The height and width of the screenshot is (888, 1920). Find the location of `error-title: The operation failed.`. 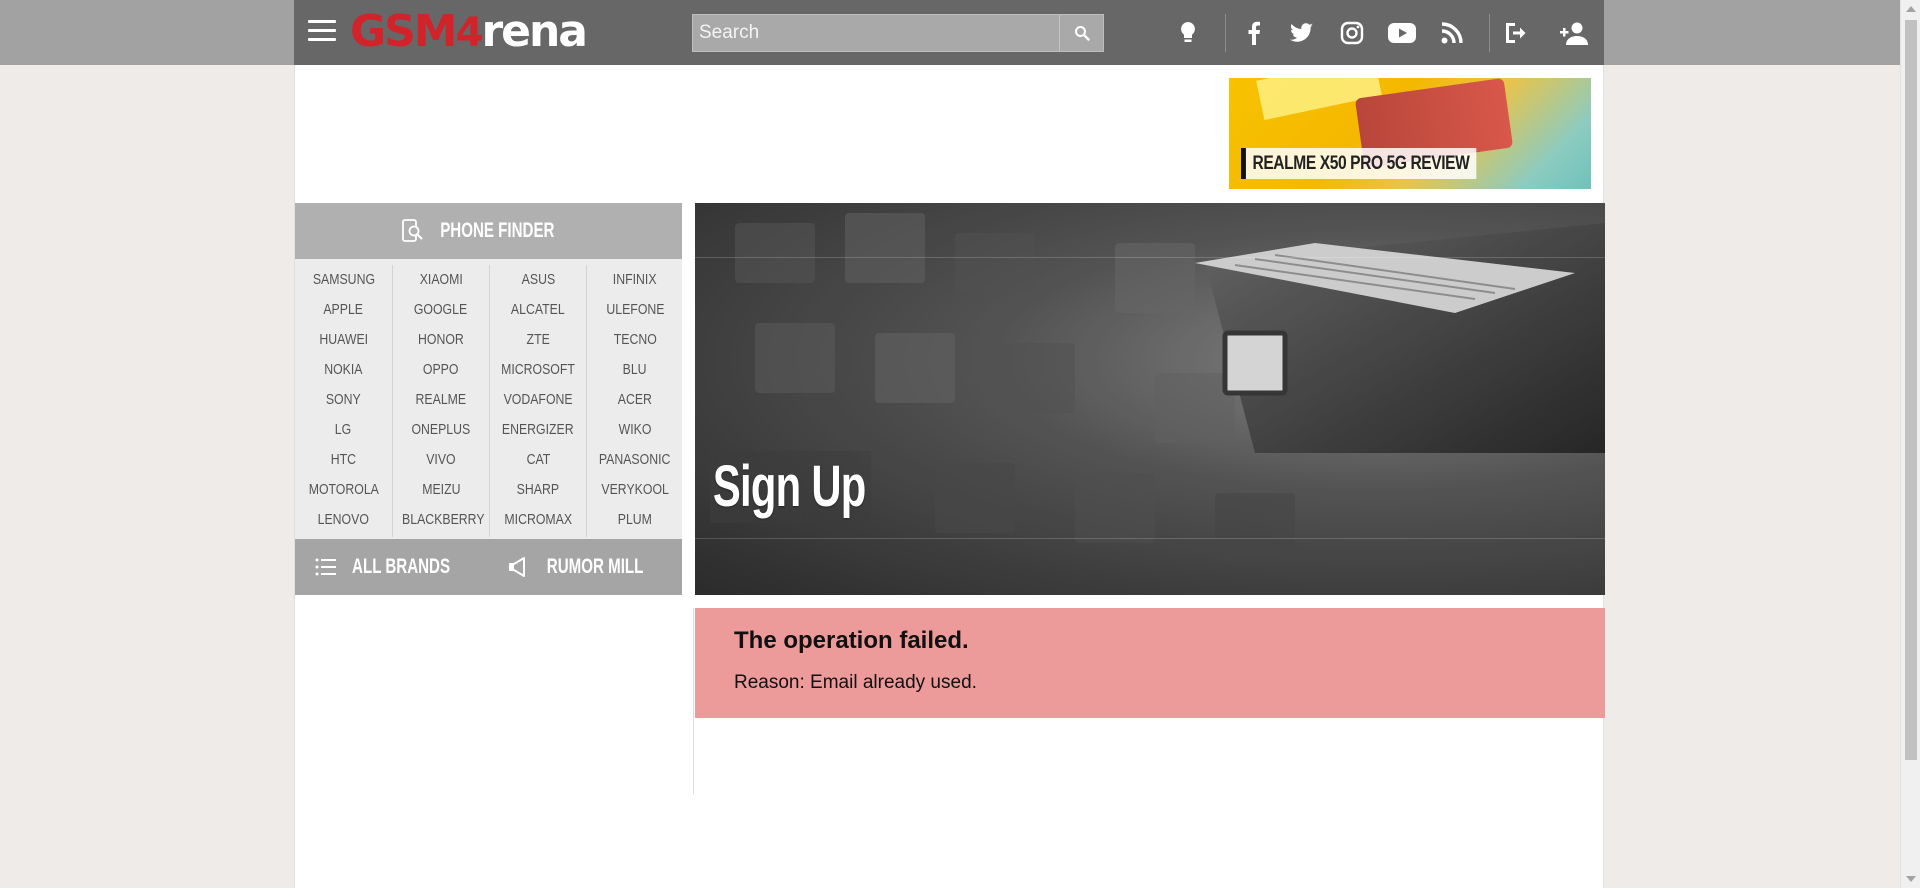

error-title: The operation failed. is located at coordinates (851, 640).